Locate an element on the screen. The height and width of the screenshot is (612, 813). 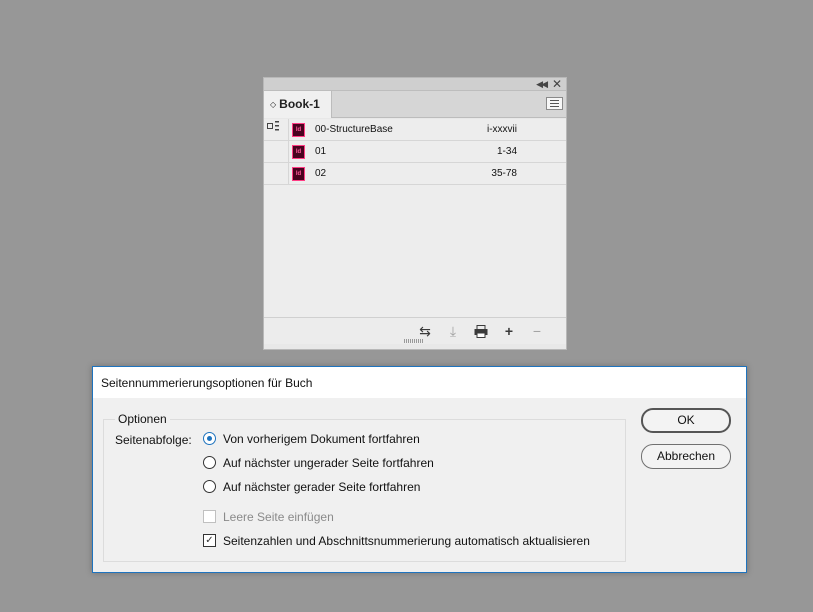
tab-label: Book-1 is located at coordinates (299, 104).